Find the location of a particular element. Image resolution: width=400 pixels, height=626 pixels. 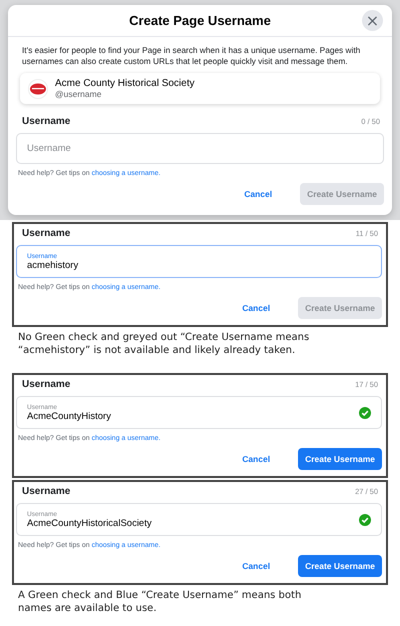

caption-text: A Green check and Blue “Create Username” means both names are available to use. is located at coordinates (160, 602).